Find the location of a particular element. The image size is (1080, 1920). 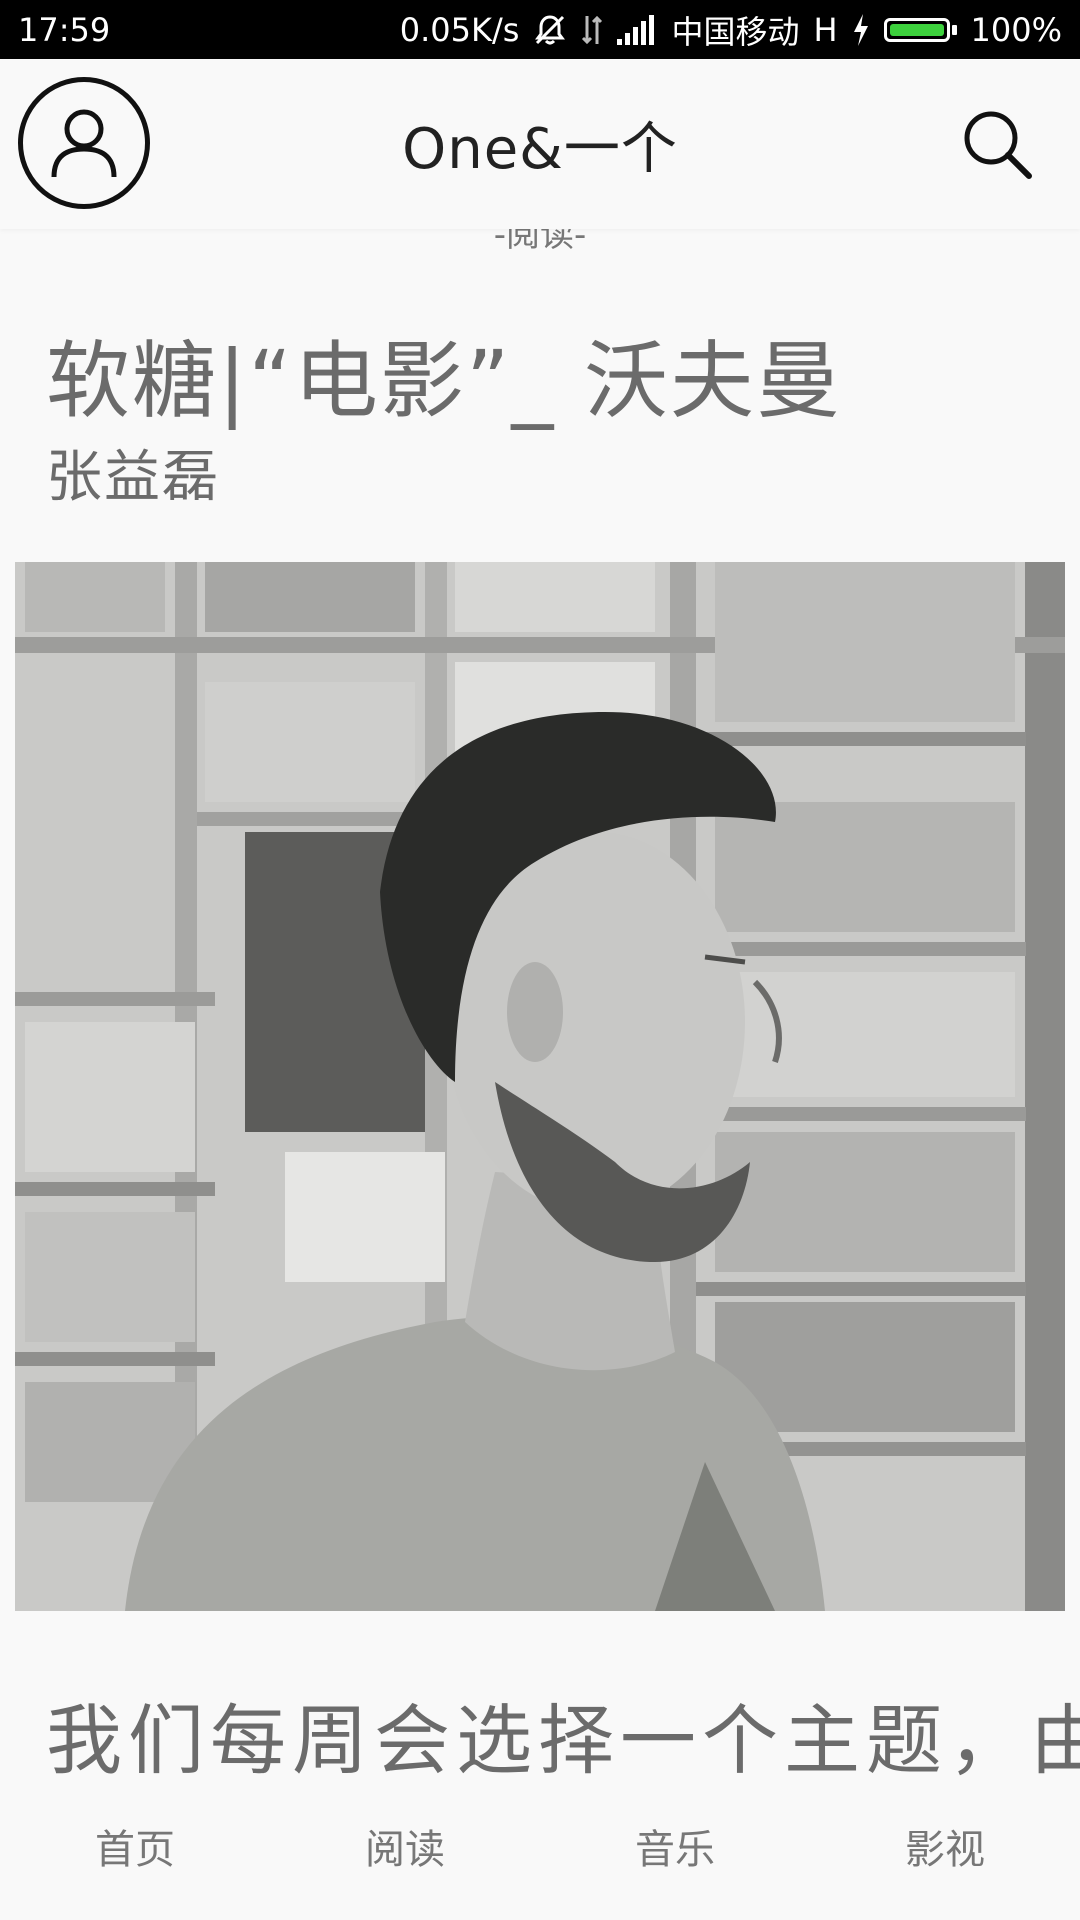

battery-percent: 100% is located at coordinates (1016, 29).